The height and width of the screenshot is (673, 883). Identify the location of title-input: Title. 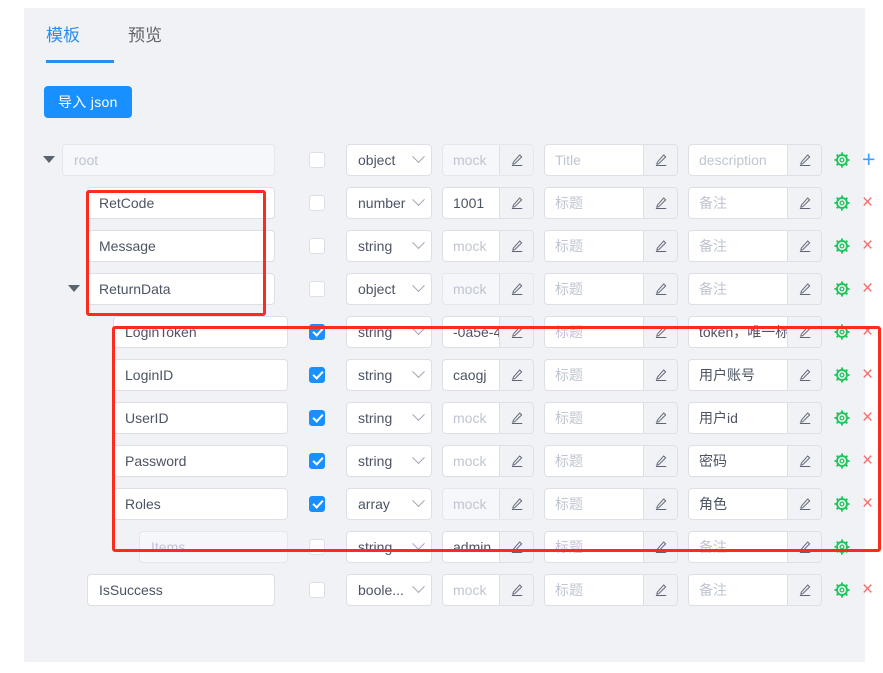
(594, 160).